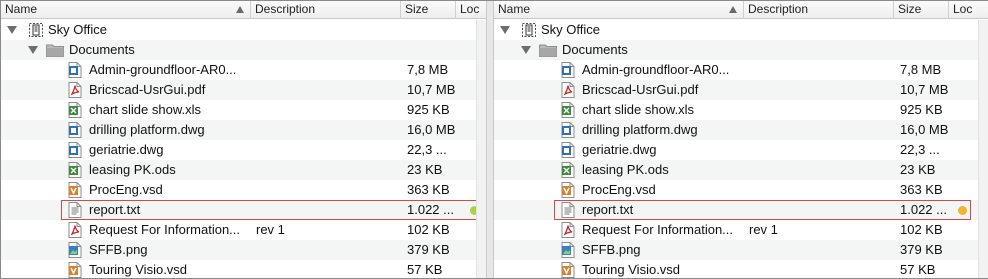 The height and width of the screenshot is (279, 988). I want to click on pane-splitter, so click(490, 139).